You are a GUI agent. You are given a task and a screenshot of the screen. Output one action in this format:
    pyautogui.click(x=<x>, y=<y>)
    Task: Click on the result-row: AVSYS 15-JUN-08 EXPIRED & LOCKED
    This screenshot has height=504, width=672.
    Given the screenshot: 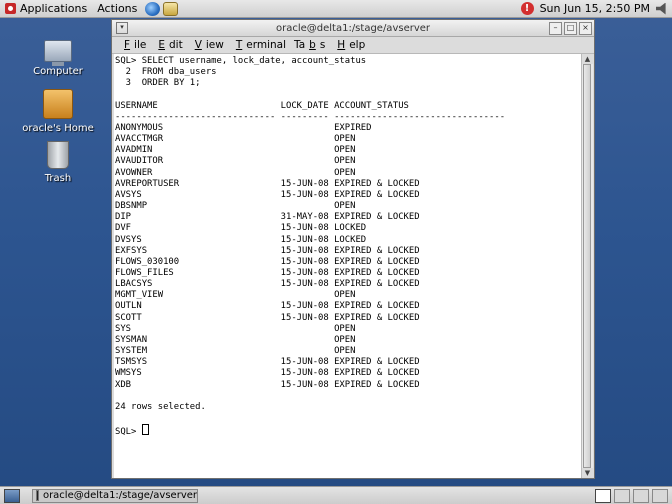 What is the action you would take?
    pyautogui.click(x=267, y=194)
    